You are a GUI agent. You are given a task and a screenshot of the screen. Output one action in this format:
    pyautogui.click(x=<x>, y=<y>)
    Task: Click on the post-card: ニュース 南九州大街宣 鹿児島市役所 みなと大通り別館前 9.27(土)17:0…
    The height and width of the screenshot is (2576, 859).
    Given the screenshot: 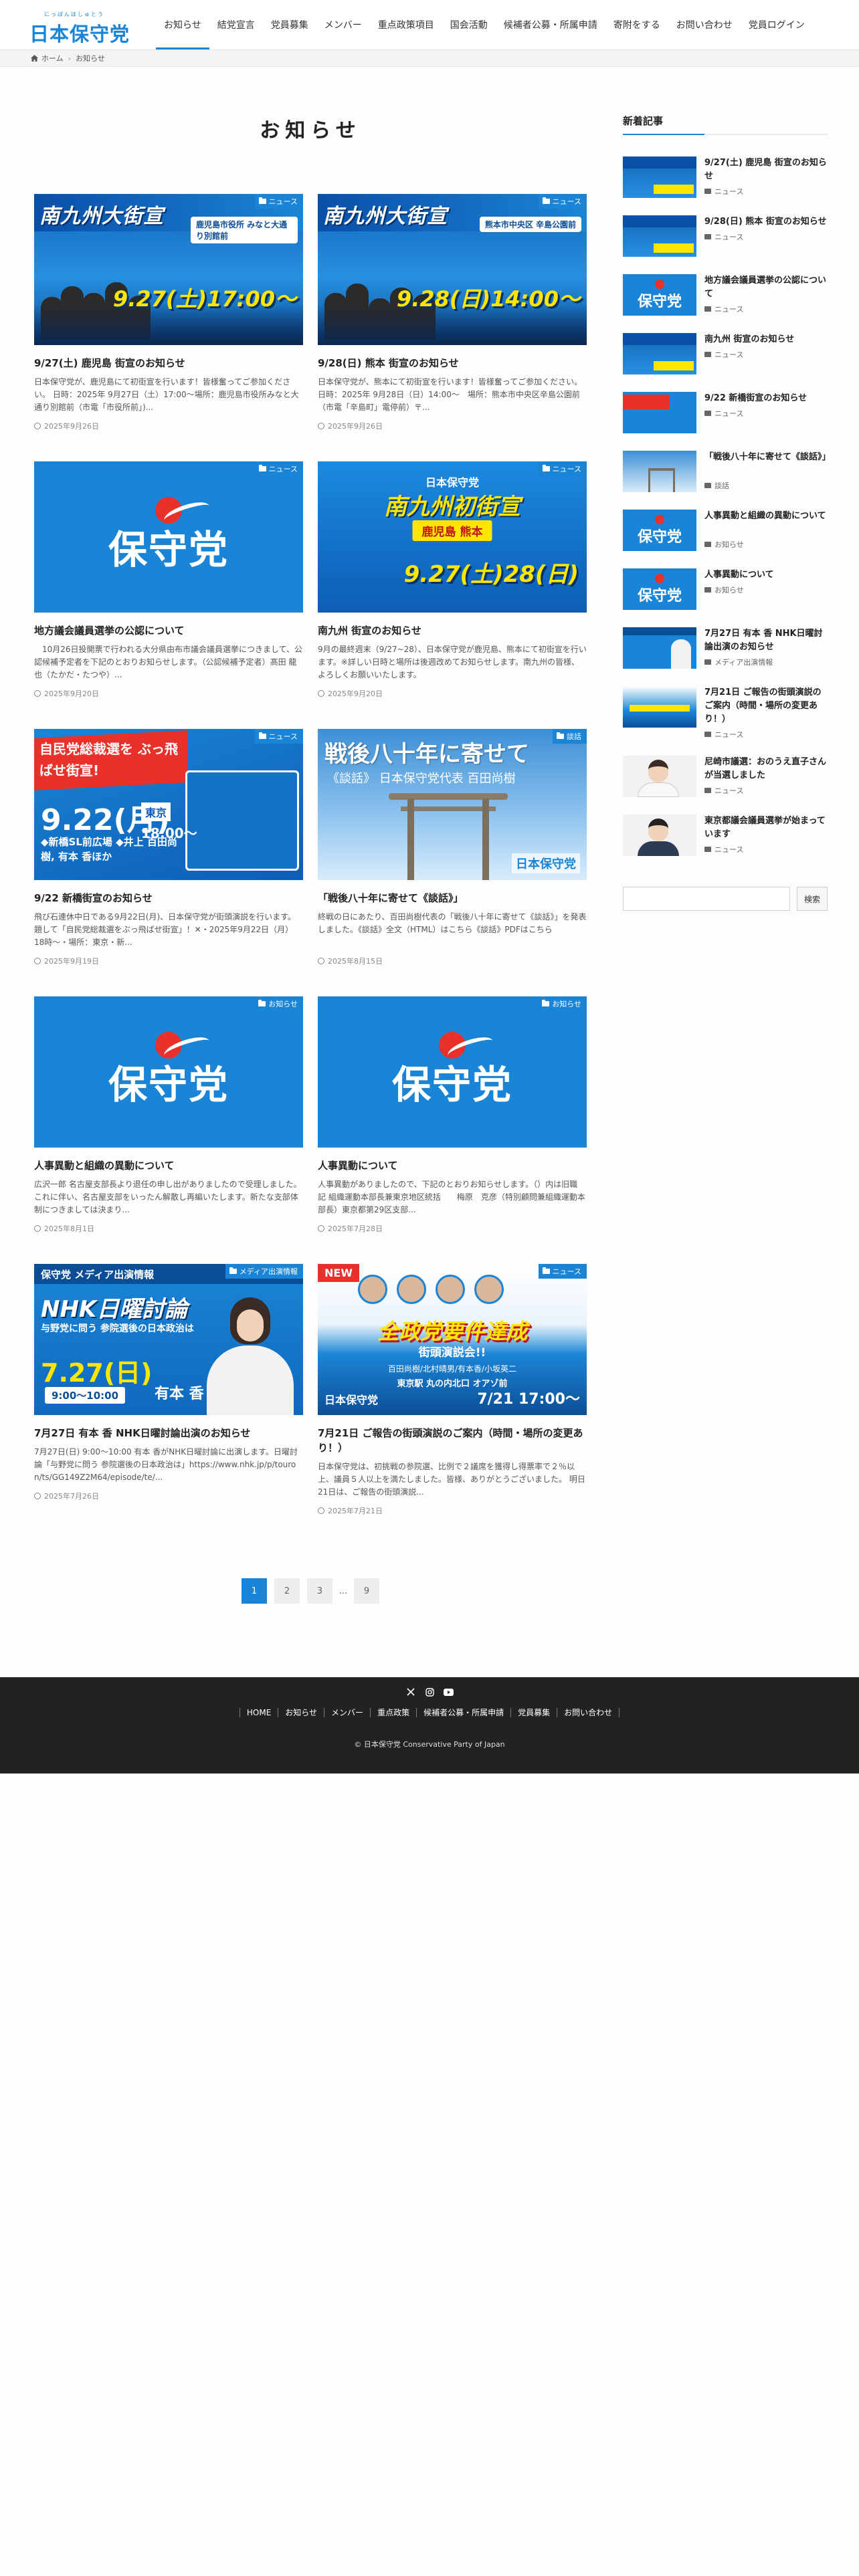 What is the action you would take?
    pyautogui.click(x=168, y=312)
    